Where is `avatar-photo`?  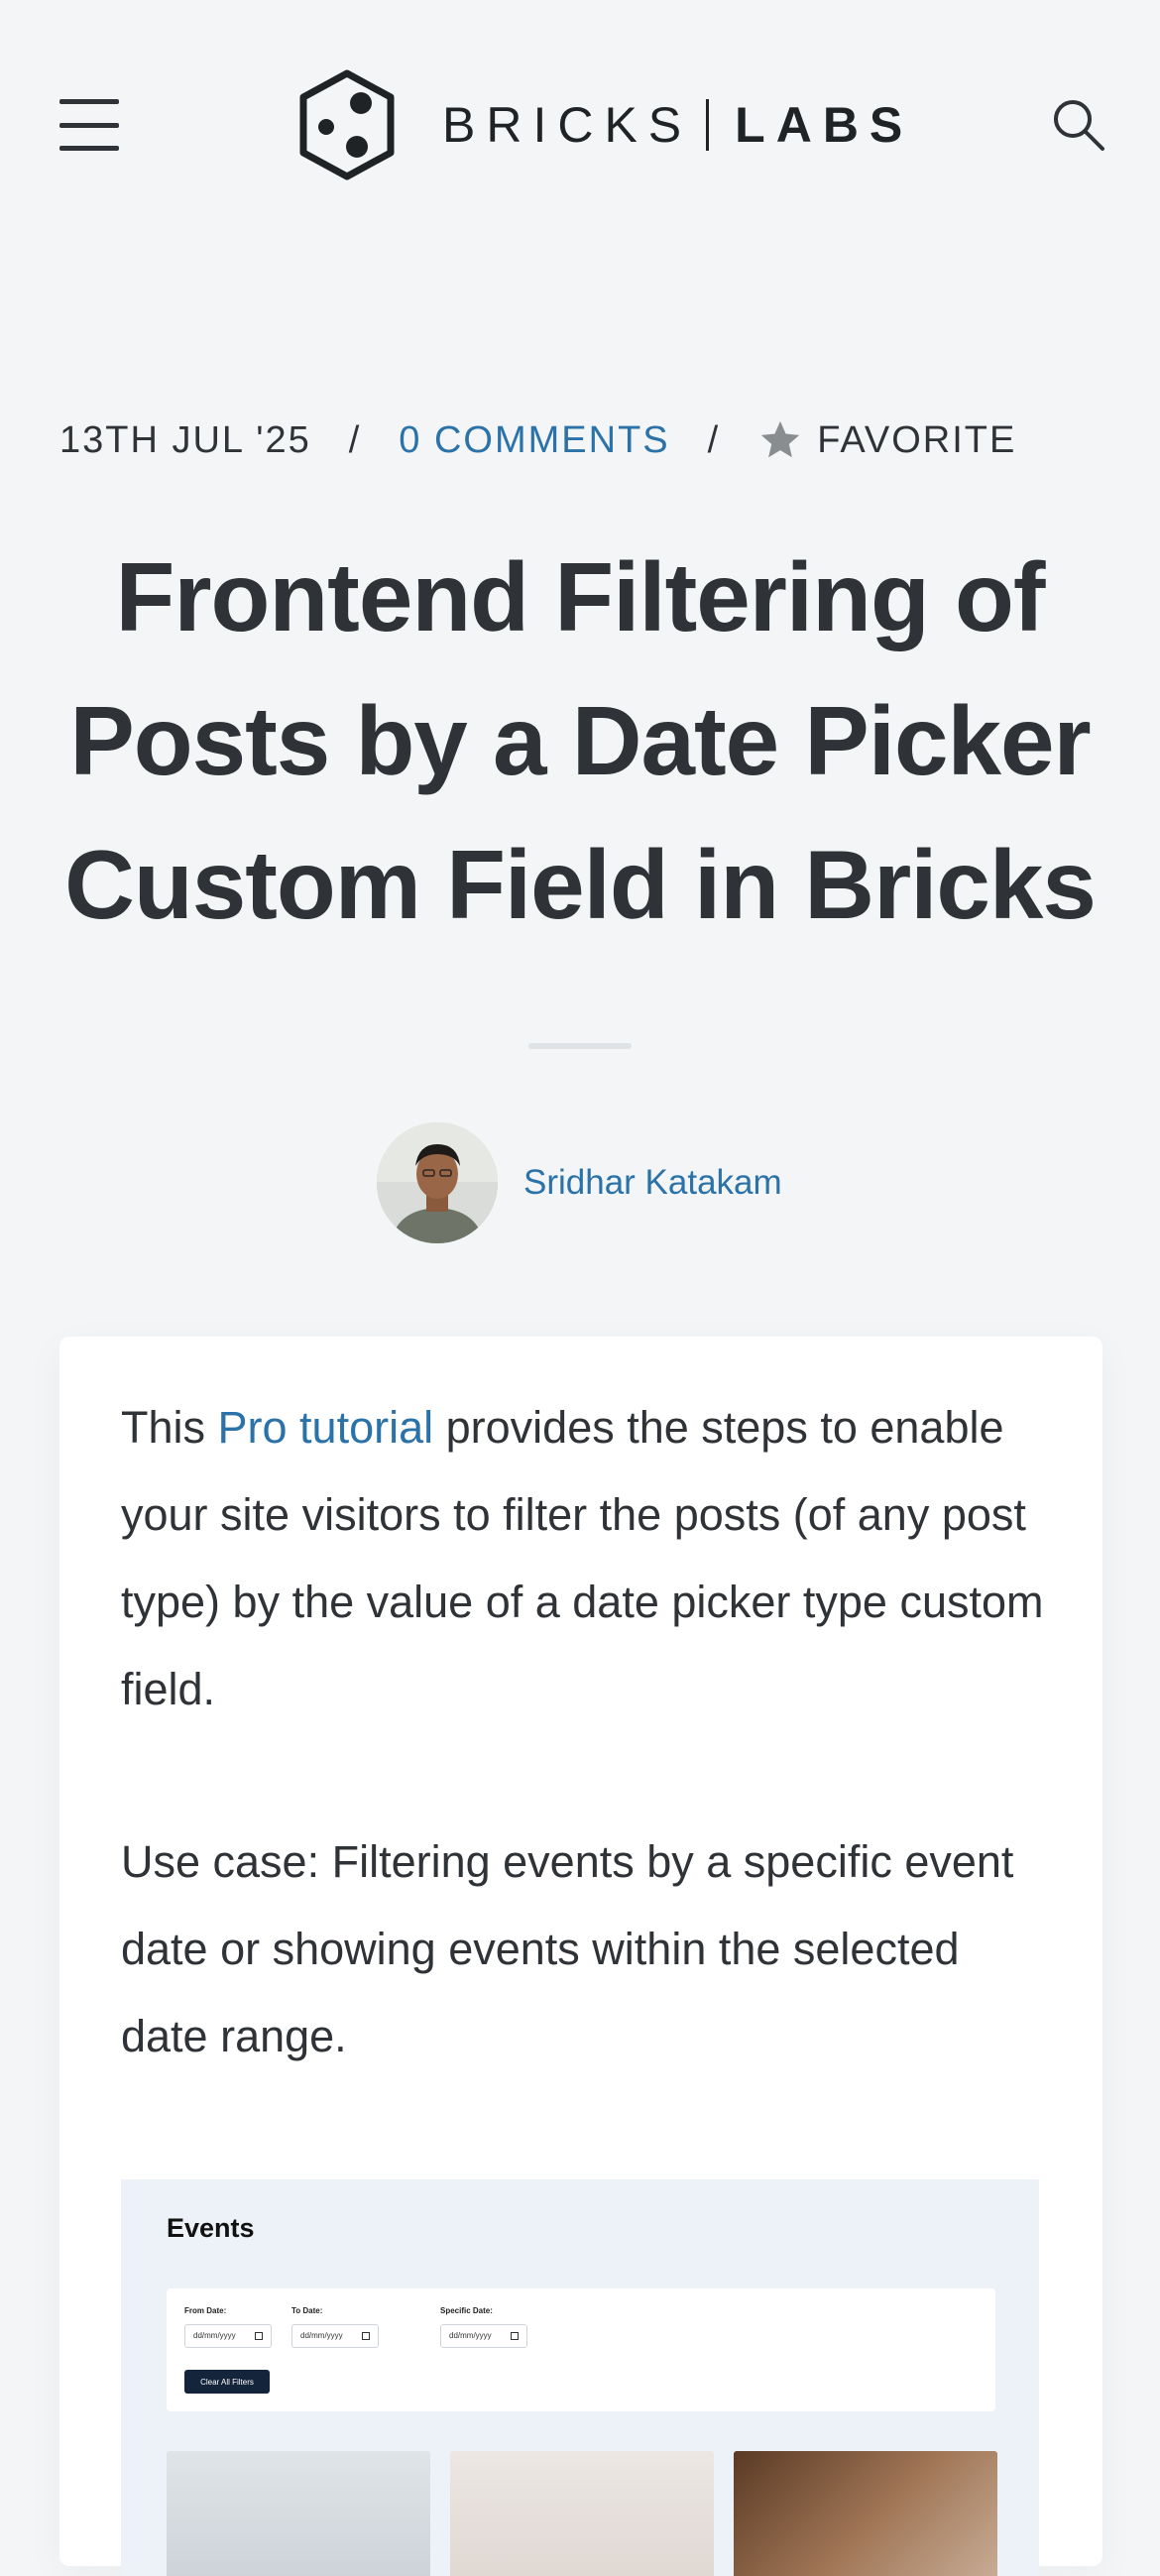
avatar-photo is located at coordinates (437, 1182).